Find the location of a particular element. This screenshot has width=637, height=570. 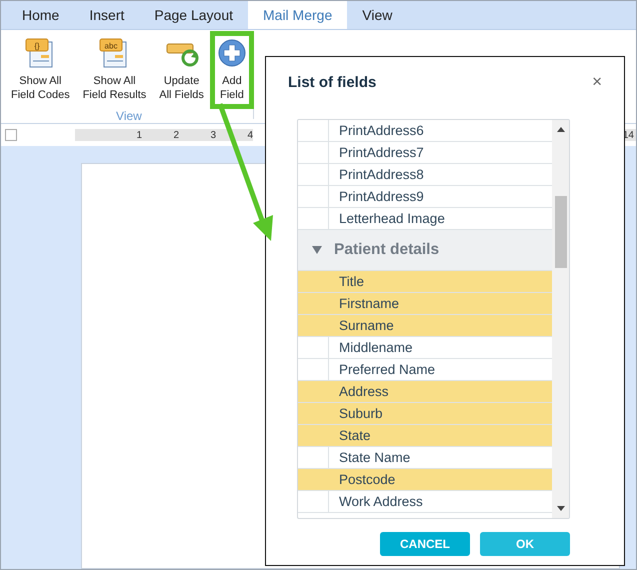

scroll-down-icon is located at coordinates (560, 509).